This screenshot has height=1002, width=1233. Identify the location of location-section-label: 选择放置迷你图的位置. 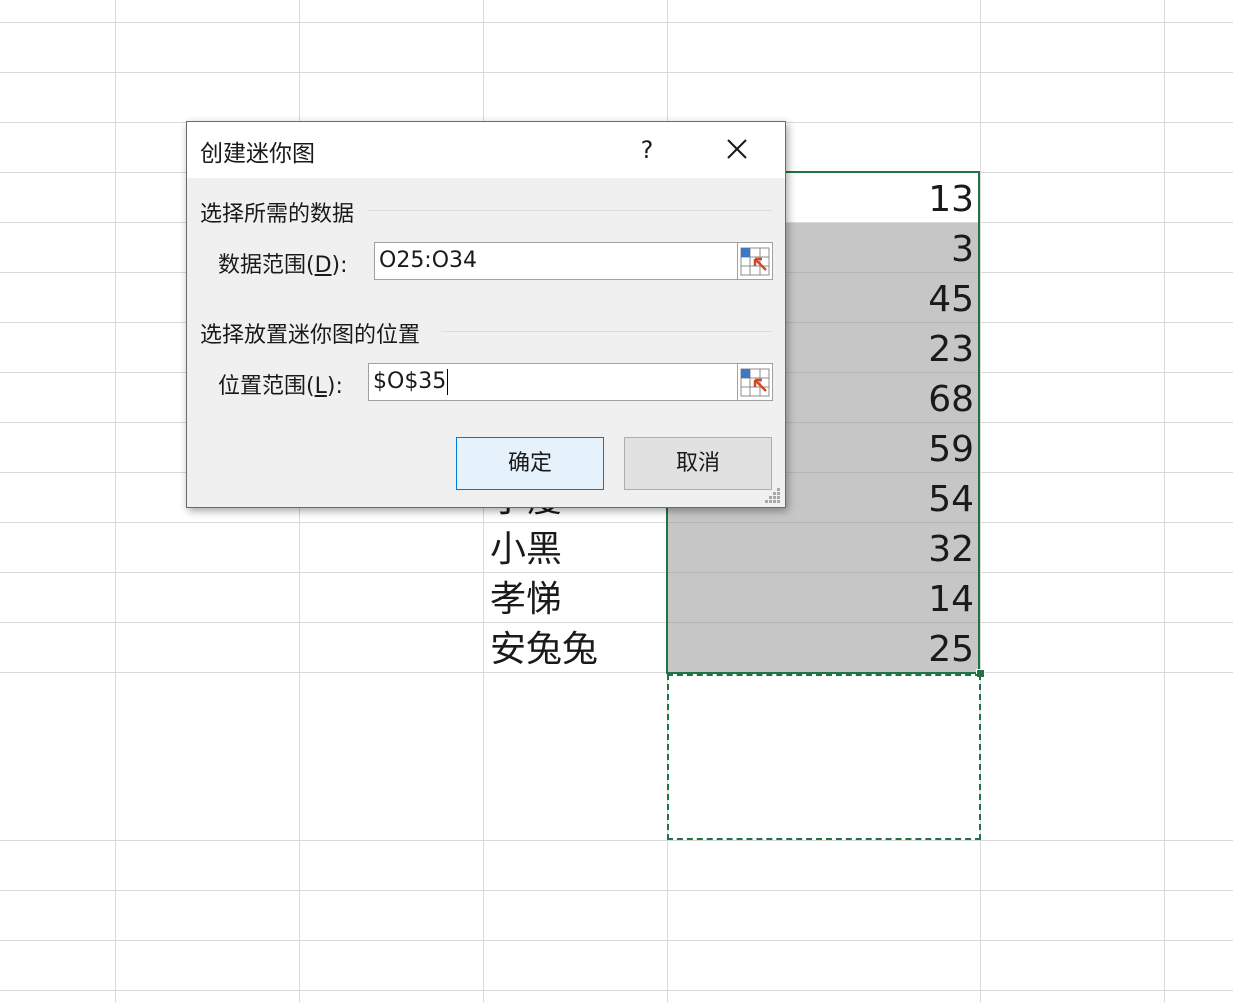
(310, 335).